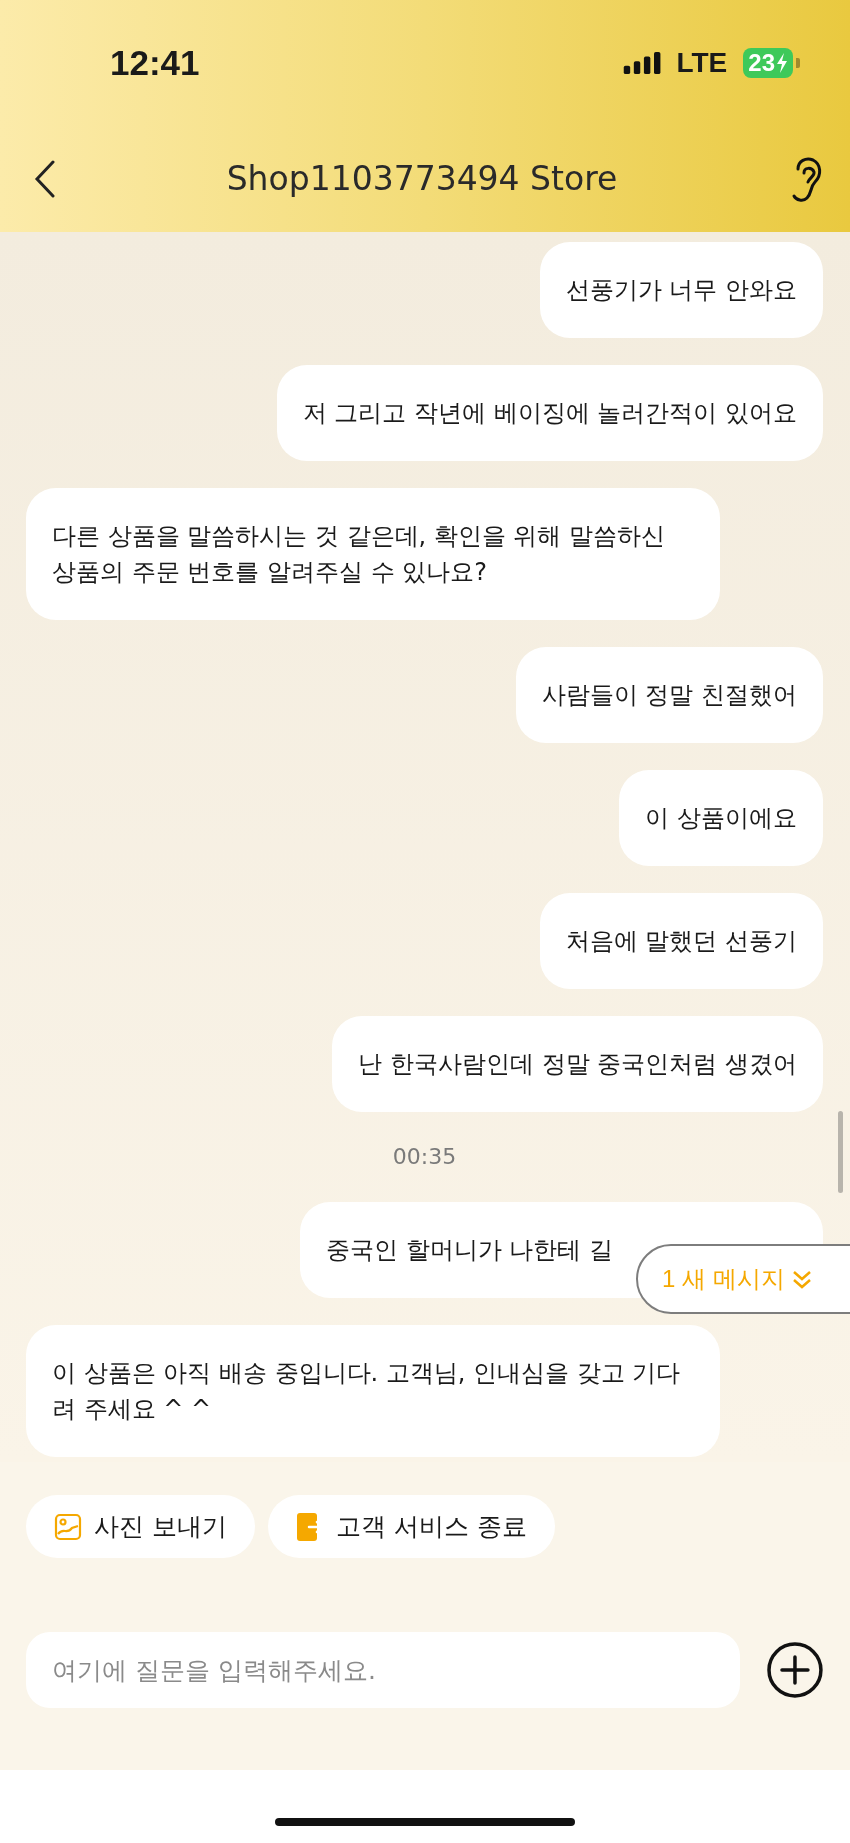 This screenshot has width=850, height=1843. Describe the element at coordinates (45, 178) in the screenshot. I see `back-icon` at that location.